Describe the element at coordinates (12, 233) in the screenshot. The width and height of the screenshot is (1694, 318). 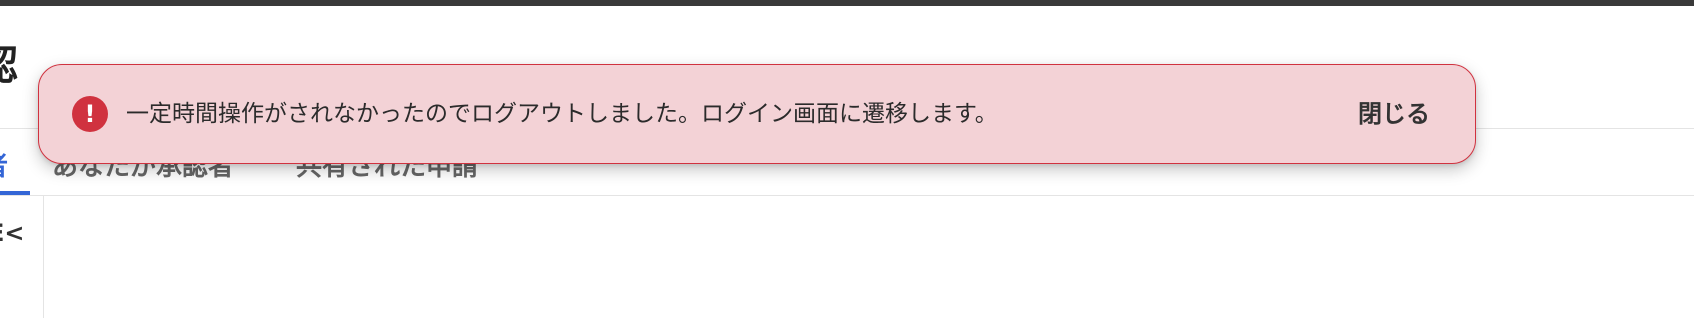
I see `sidebar-item: E<` at that location.